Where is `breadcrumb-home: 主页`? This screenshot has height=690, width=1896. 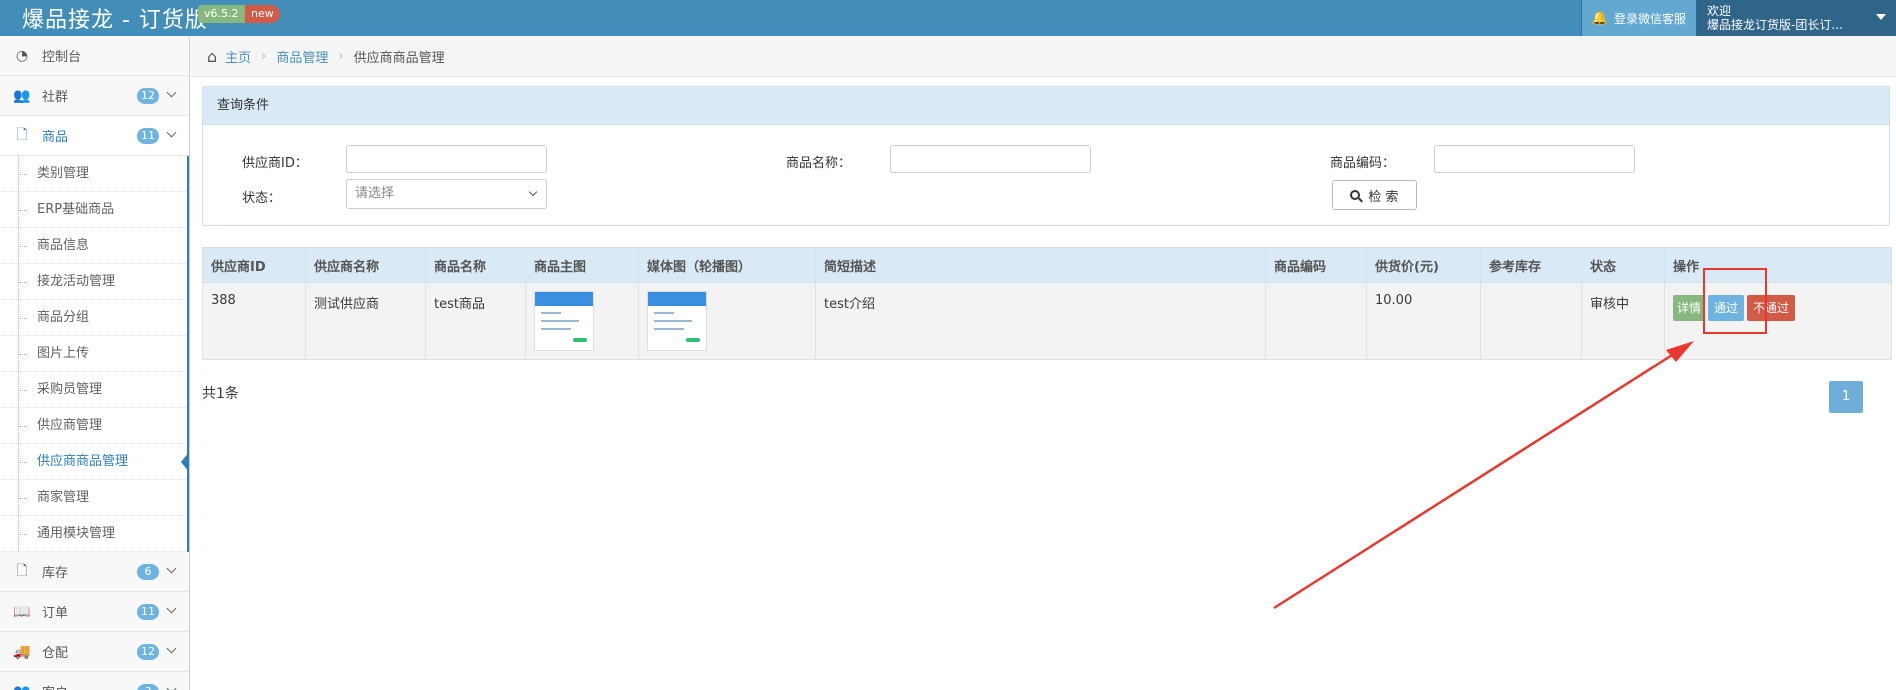
breadcrumb-home: 主页 is located at coordinates (238, 56).